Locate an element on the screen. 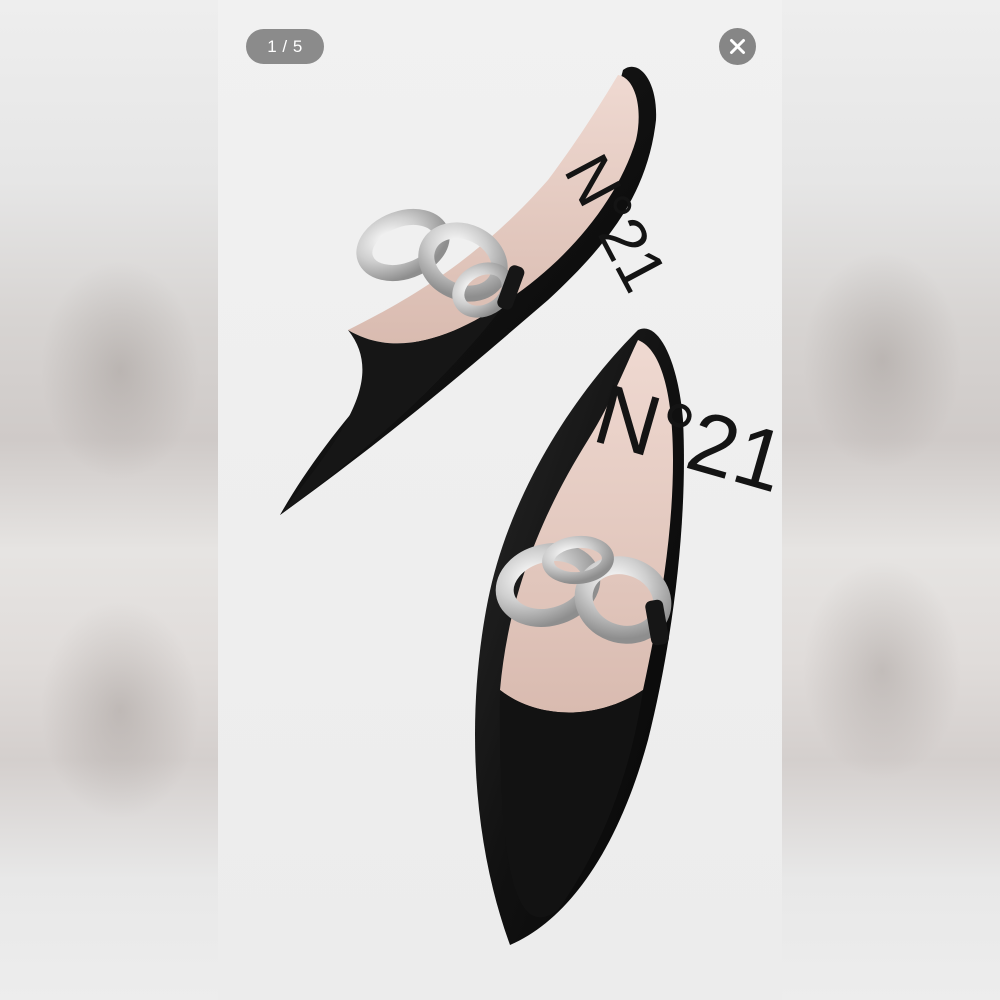 The image size is (1000, 1000). close-icon is located at coordinates (737, 46).